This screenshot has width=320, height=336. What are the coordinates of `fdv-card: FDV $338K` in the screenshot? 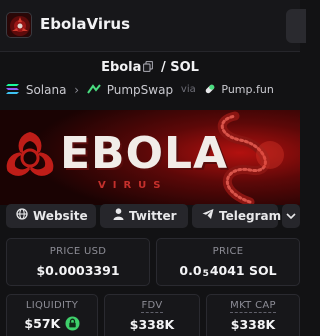 It's located at (152, 315).